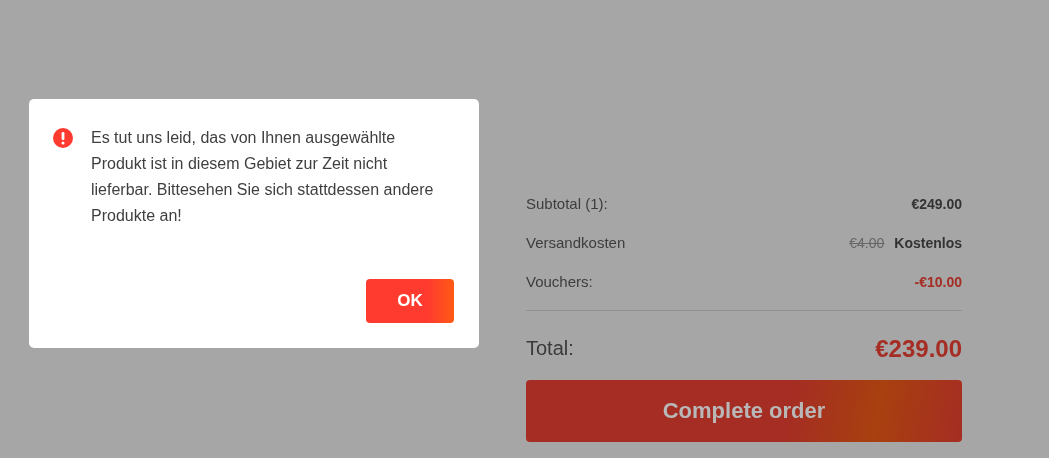 The height and width of the screenshot is (458, 1049). I want to click on total-value: €239.00, so click(918, 348).